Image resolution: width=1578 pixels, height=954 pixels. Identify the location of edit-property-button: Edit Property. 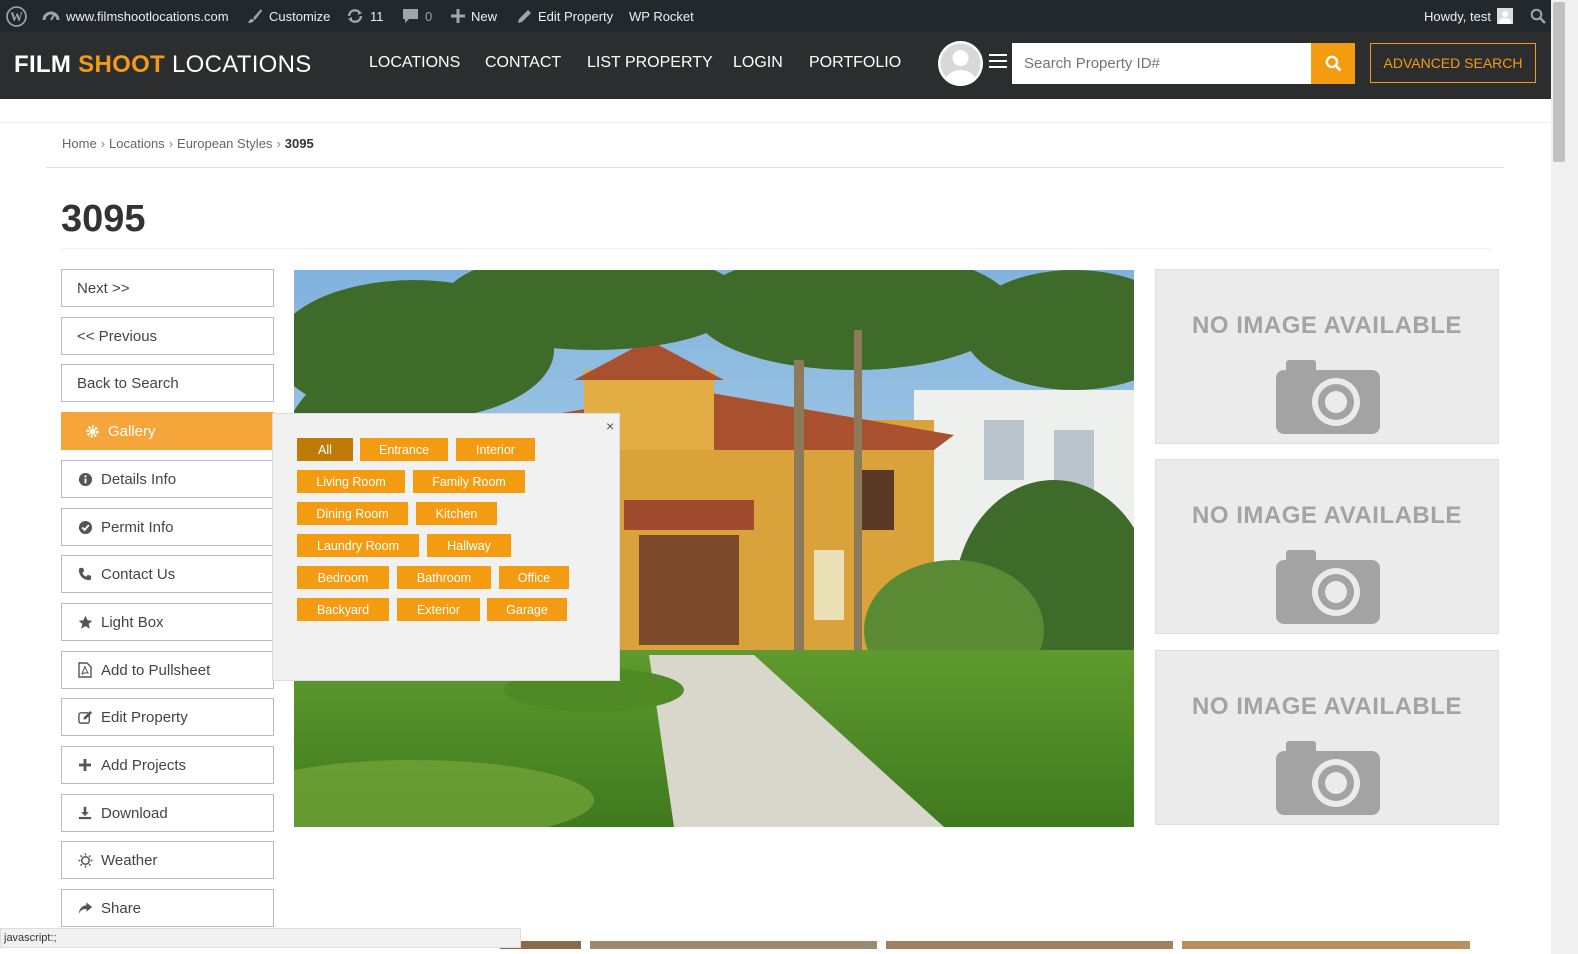
(167, 717).